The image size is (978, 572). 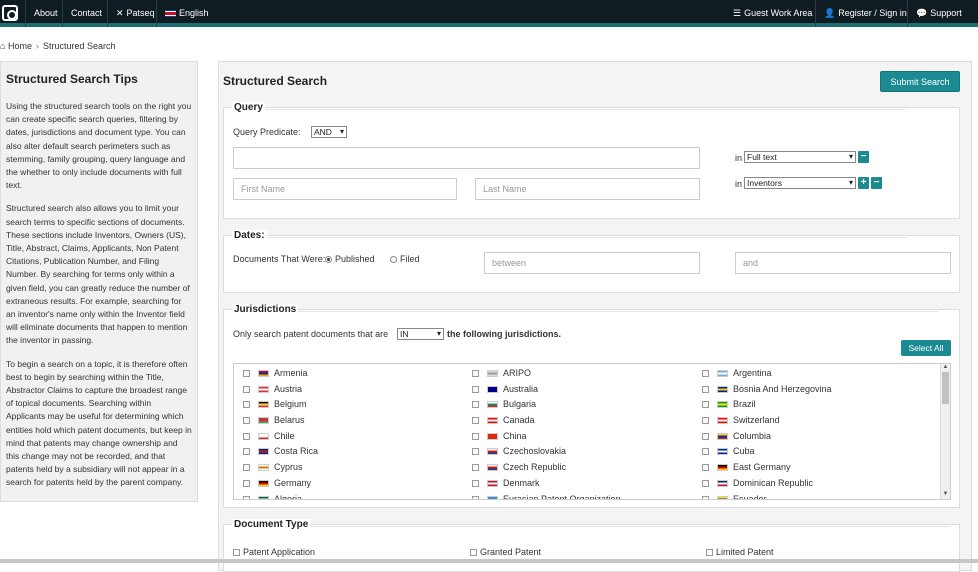 I want to click on nav-support: 💬 Support, so click(x=938, y=13).